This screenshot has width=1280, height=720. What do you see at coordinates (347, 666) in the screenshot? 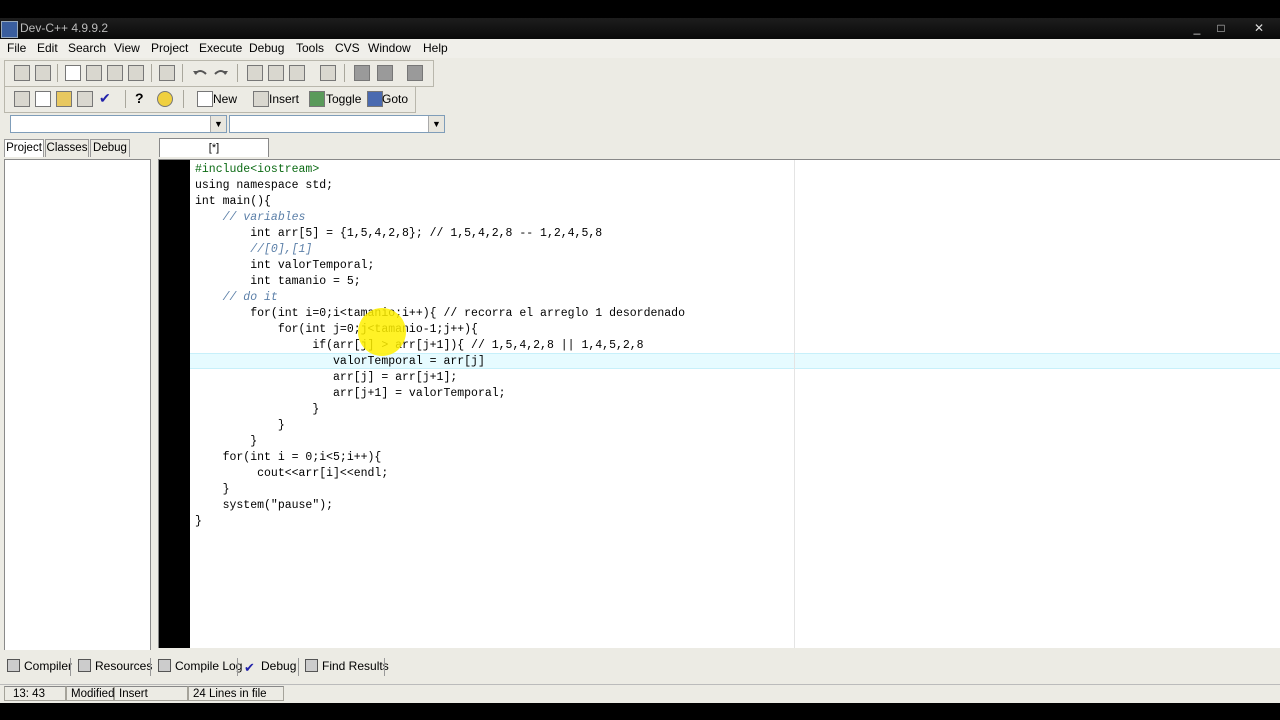
I see `tab-find-results: Find Results` at bounding box center [347, 666].